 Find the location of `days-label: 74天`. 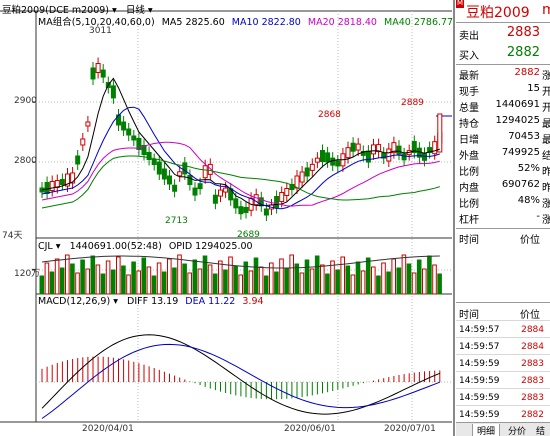

days-label: 74天 is located at coordinates (12, 236).